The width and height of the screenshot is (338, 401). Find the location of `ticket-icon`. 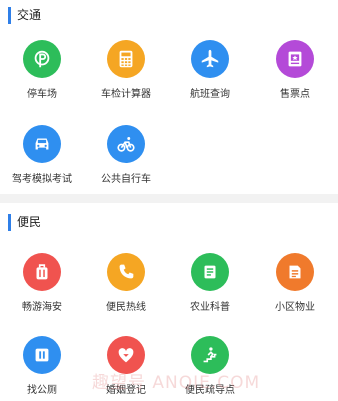

ticket-icon is located at coordinates (295, 59).